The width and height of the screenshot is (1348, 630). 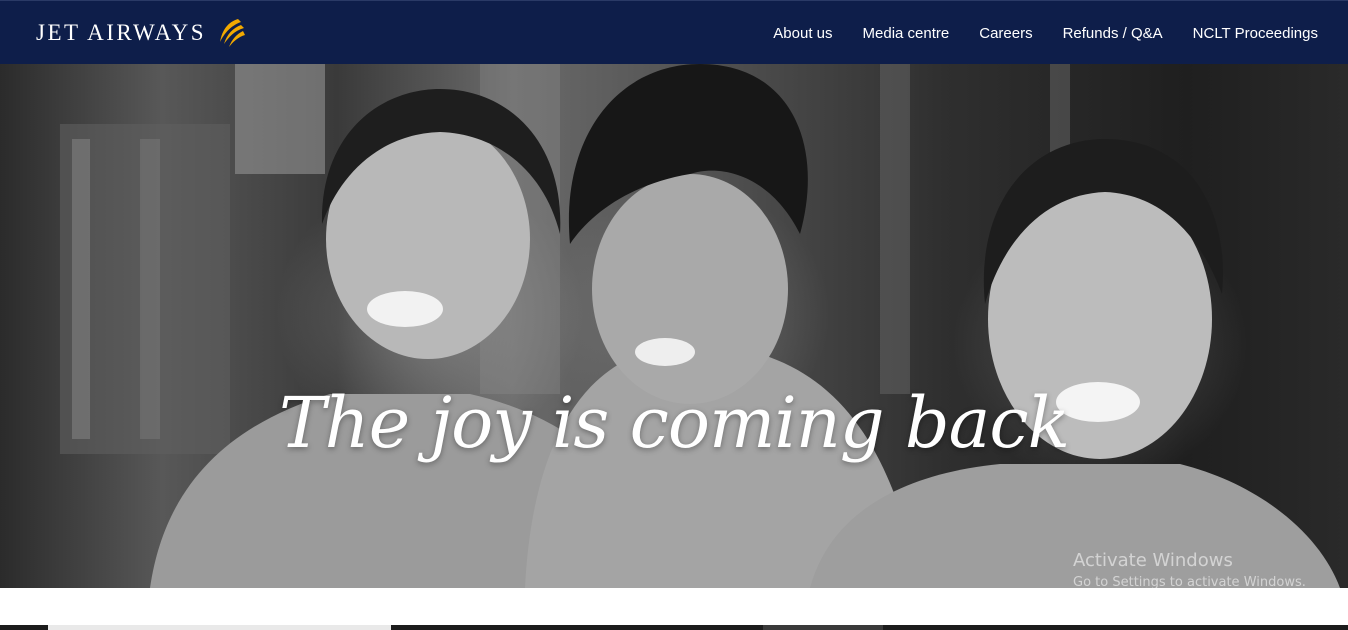 I want to click on hero-headline: The joy is coming back, so click(x=674, y=423).